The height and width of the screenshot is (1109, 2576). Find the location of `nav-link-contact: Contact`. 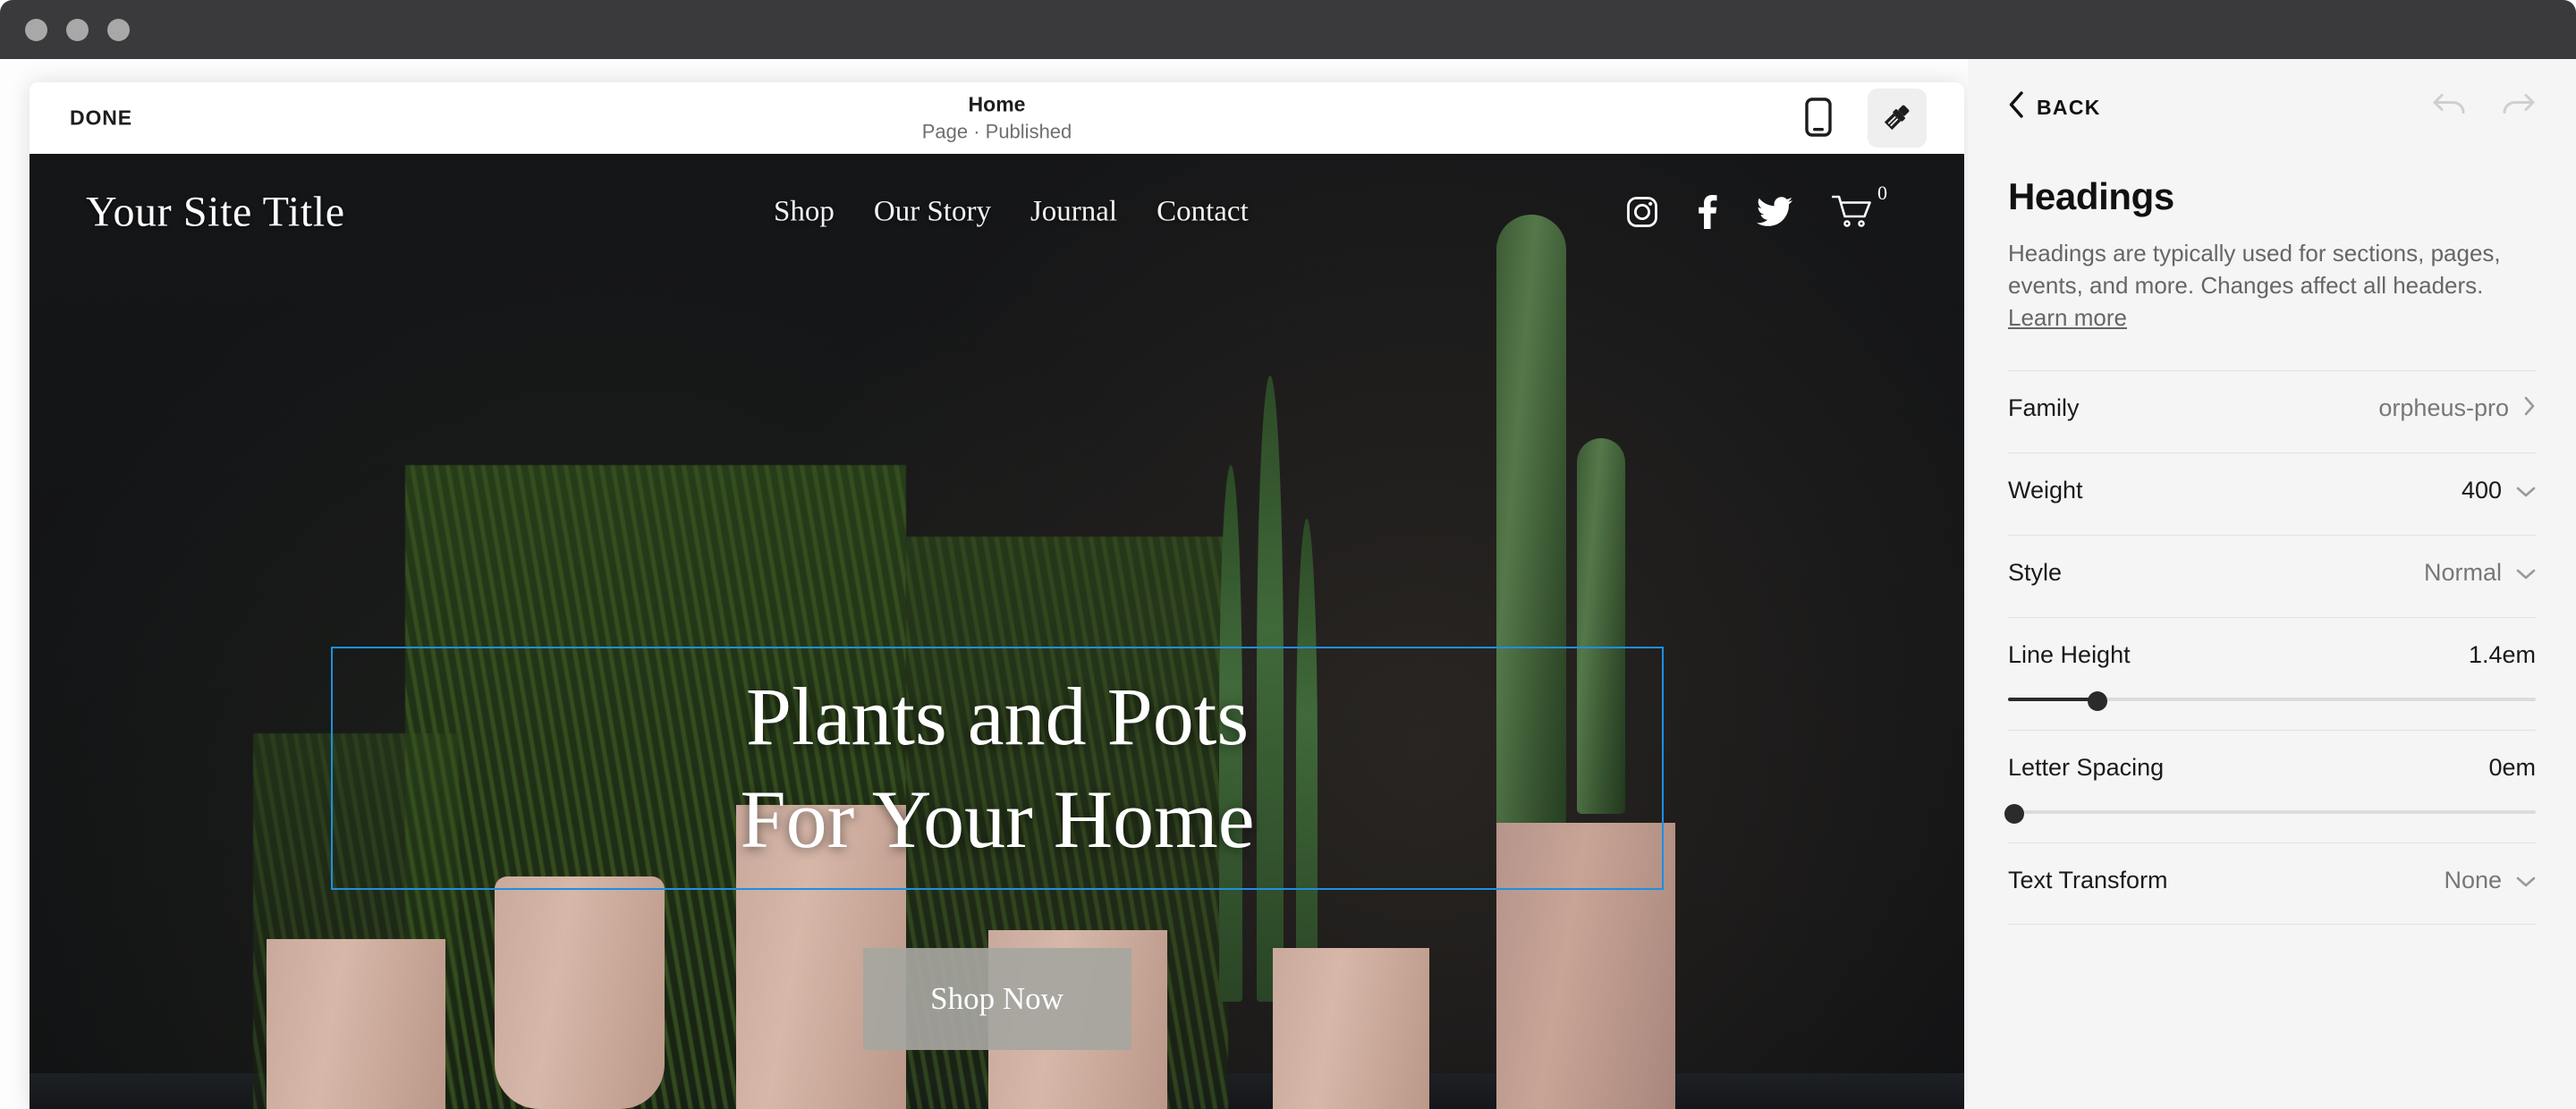

nav-link-contact: Contact is located at coordinates (1203, 213).